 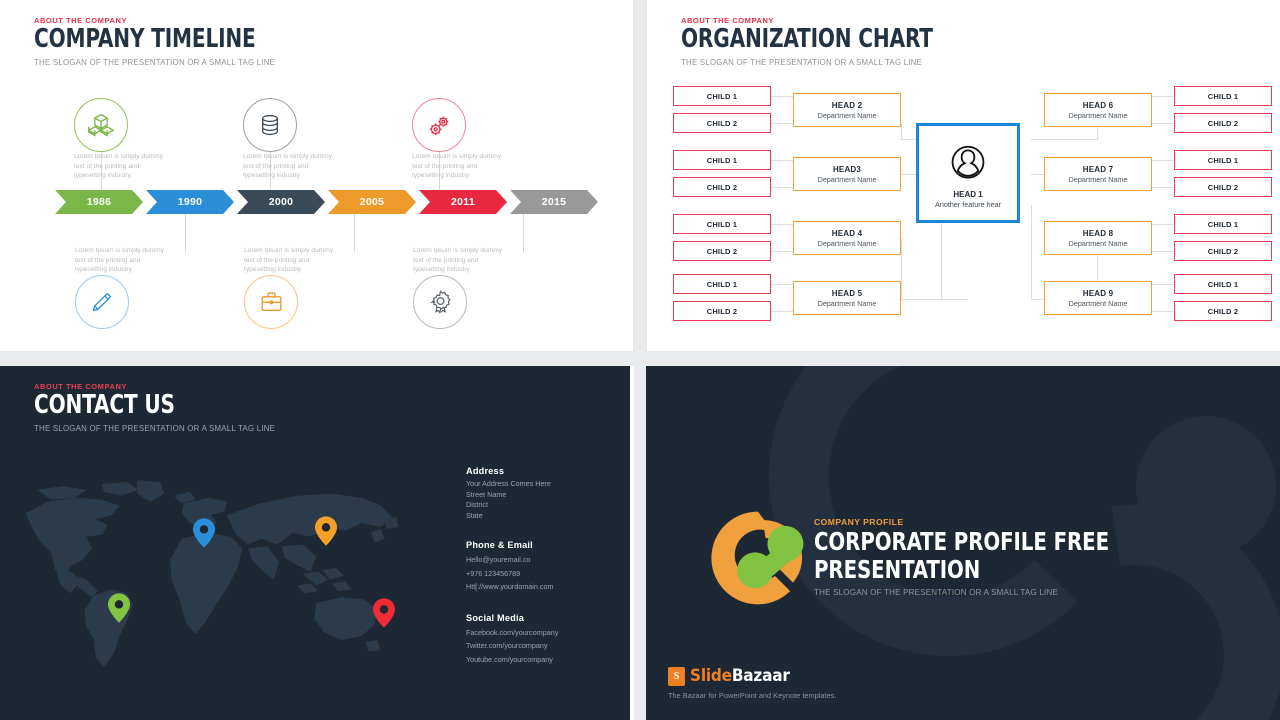 I want to click on pin-south-america, so click(x=119, y=608).